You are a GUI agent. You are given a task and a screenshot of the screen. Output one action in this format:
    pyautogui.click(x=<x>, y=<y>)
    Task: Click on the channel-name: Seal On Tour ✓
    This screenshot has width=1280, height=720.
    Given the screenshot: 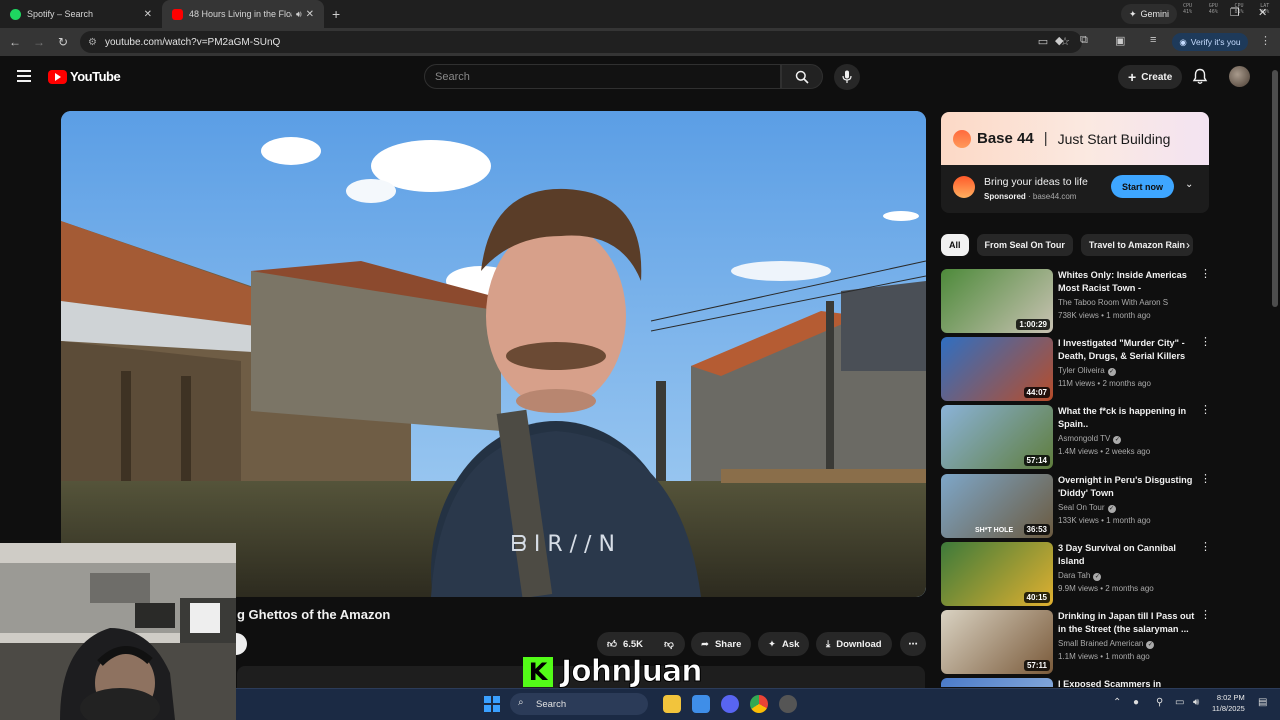 What is the action you would take?
    pyautogui.click(x=1087, y=508)
    